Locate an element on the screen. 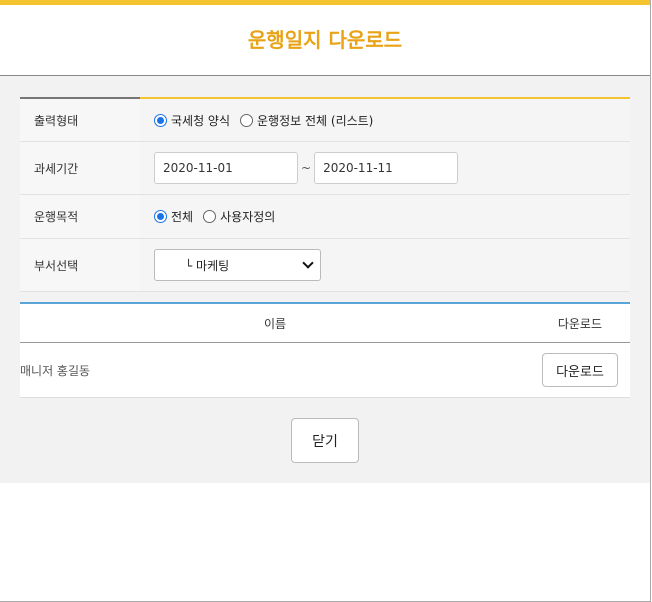  department-select: └ 마케팅 is located at coordinates (237, 265).